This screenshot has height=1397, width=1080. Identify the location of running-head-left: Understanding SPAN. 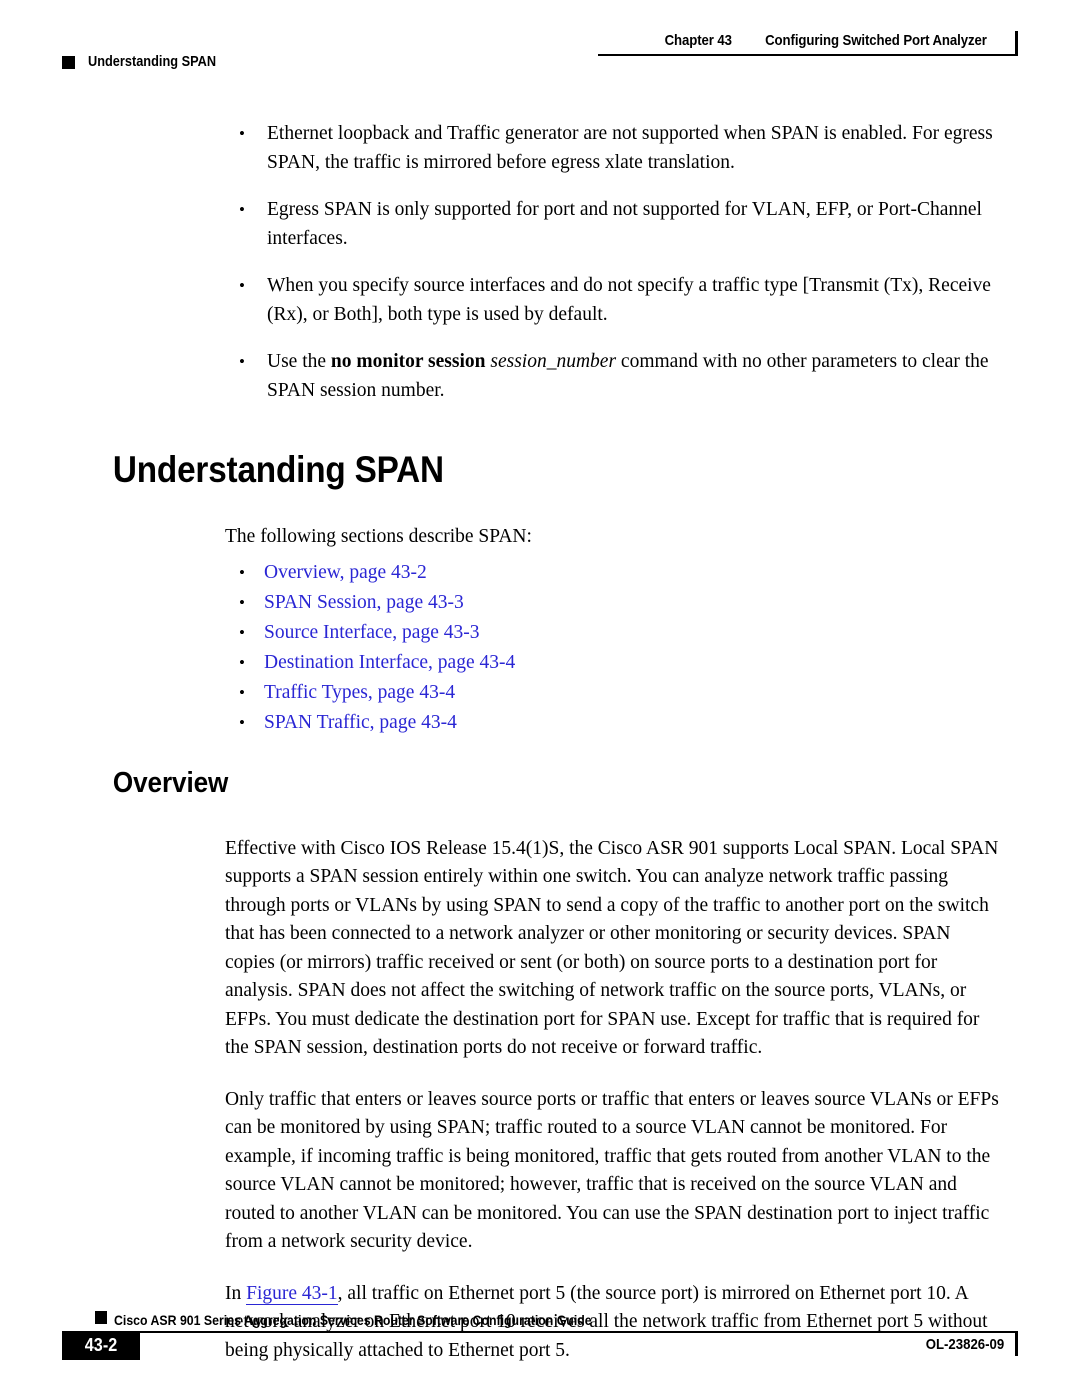
(148, 62).